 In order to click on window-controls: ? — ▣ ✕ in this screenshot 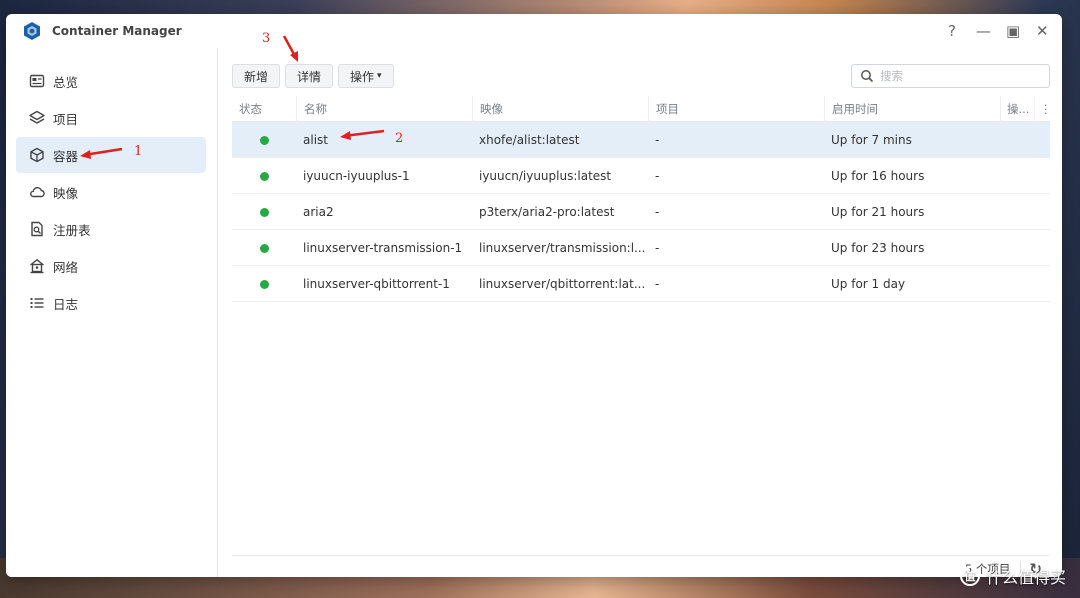, I will do `click(997, 31)`.